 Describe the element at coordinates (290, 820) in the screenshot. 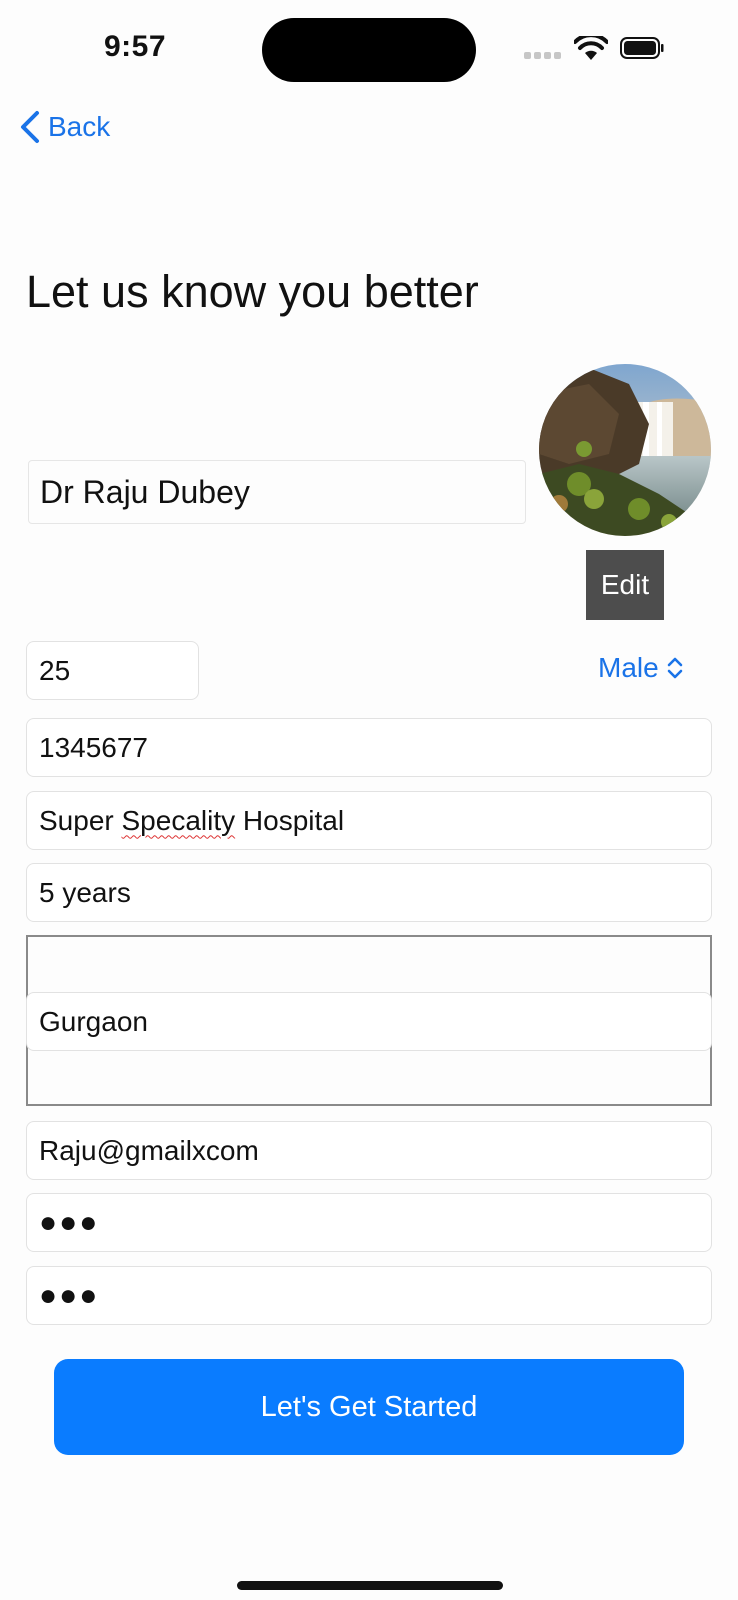

I see `hospital-text-part: Hospital` at that location.